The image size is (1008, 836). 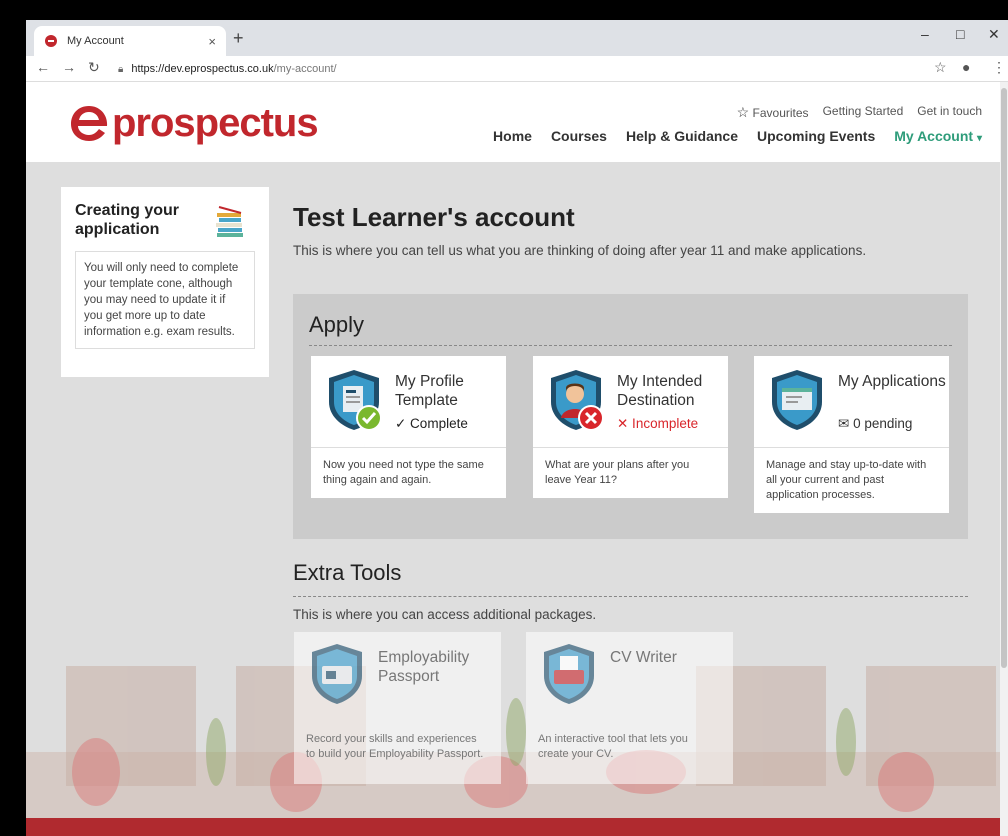 What do you see at coordinates (949, 112) in the screenshot?
I see `get-in-touch-link: Get in touch` at bounding box center [949, 112].